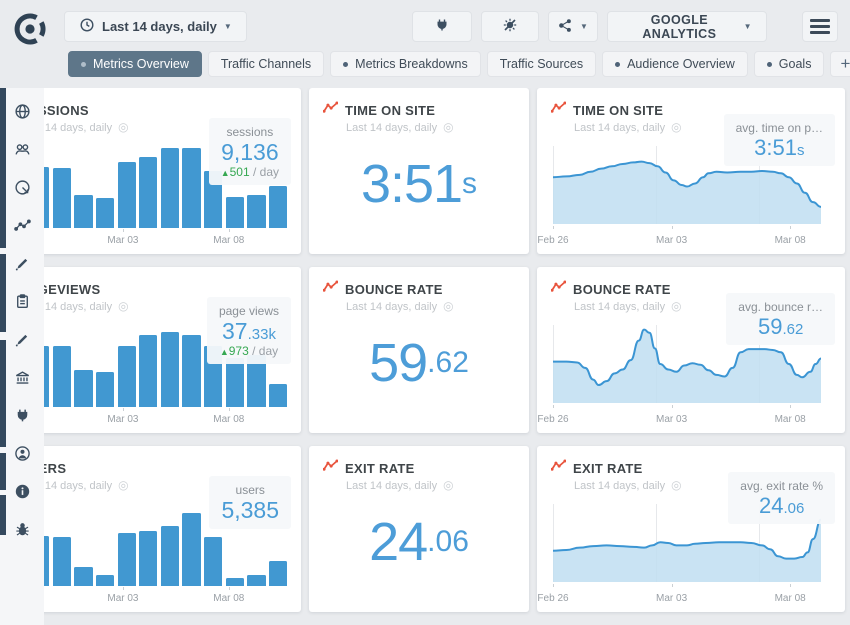 The image size is (850, 625). I want to click on auto-refresh-button, so click(510, 26).